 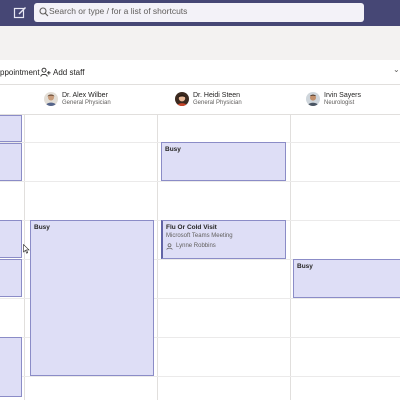 What do you see at coordinates (92, 298) in the screenshot?
I see `appointment-busy-alex: Busy` at bounding box center [92, 298].